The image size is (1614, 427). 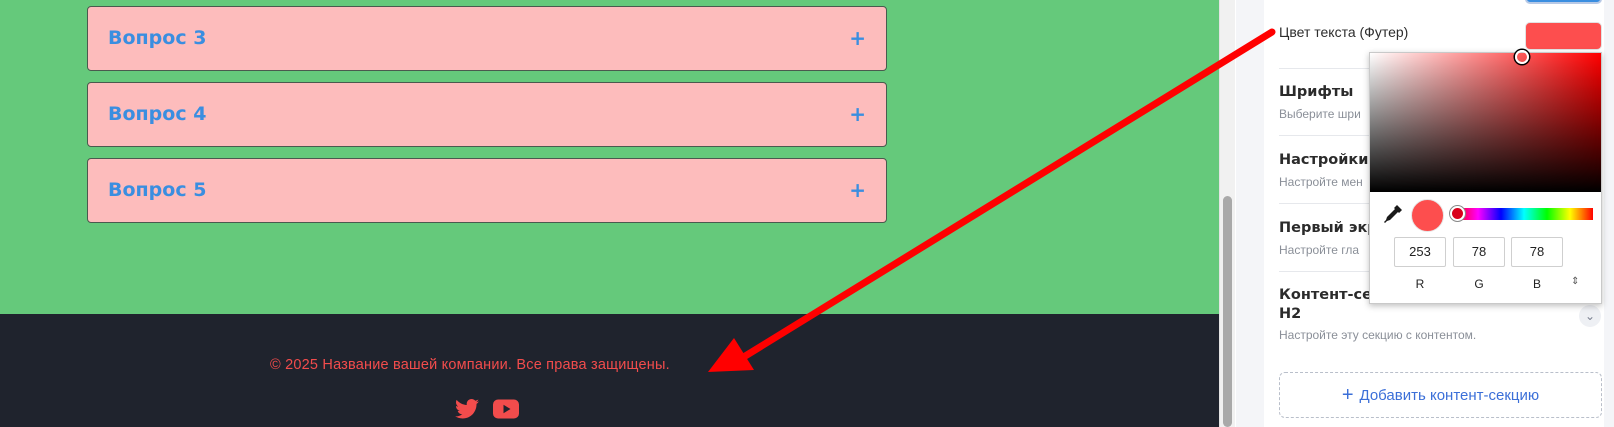 I want to click on faq-item: Вопрос 3 +, so click(x=487, y=38).